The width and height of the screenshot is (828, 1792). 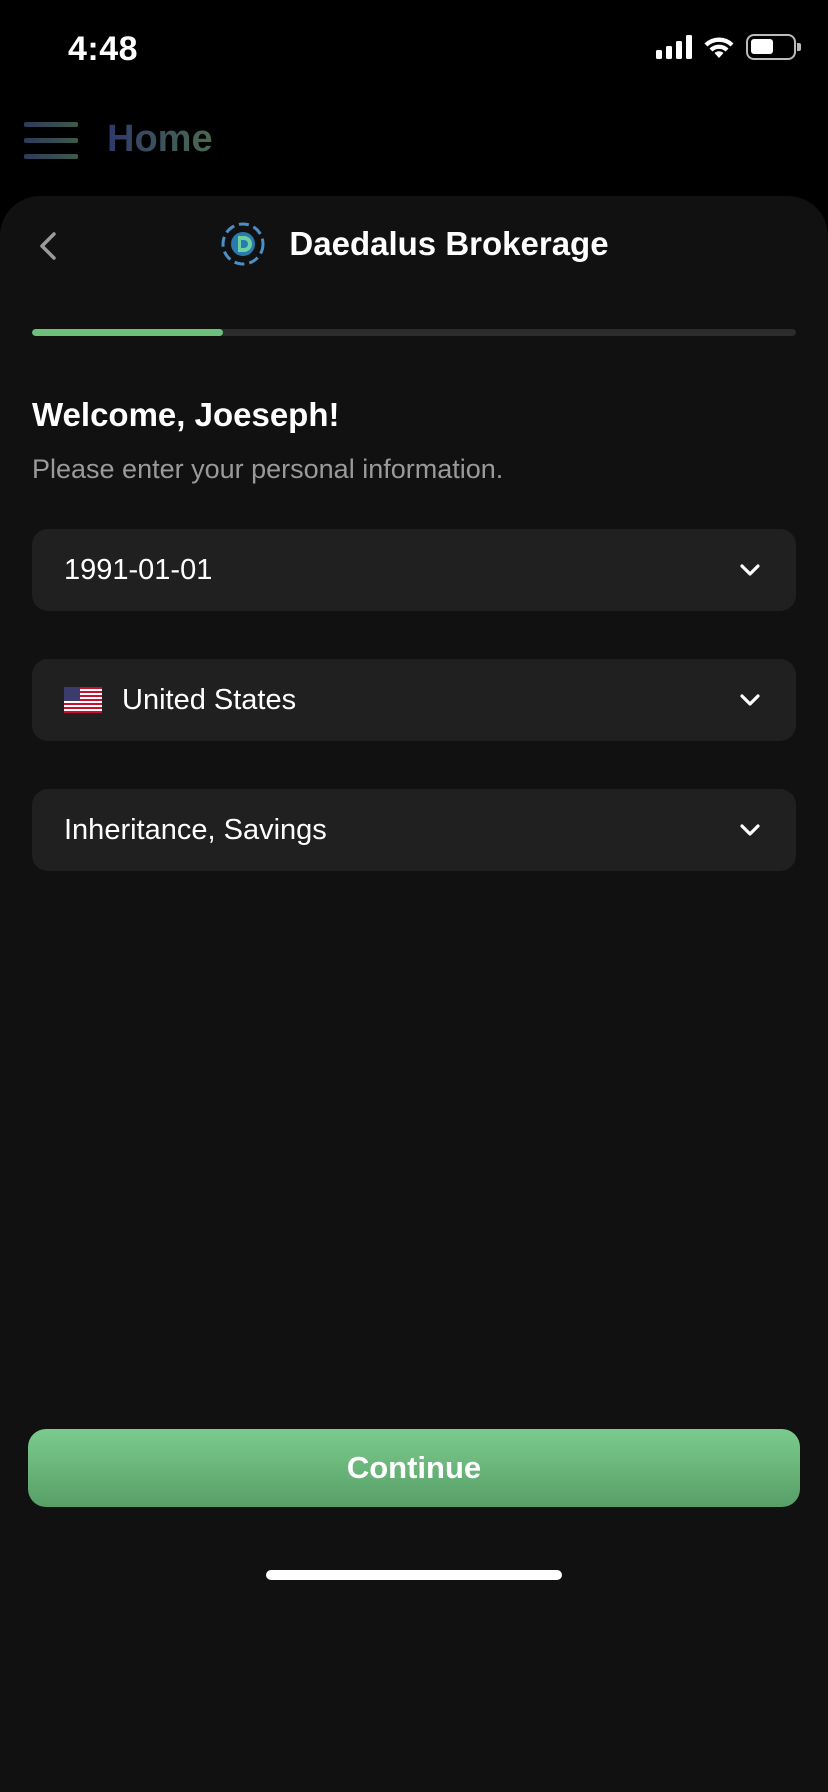 What do you see at coordinates (195, 829) in the screenshot?
I see `funds-source-value: Inheritance, Savings` at bounding box center [195, 829].